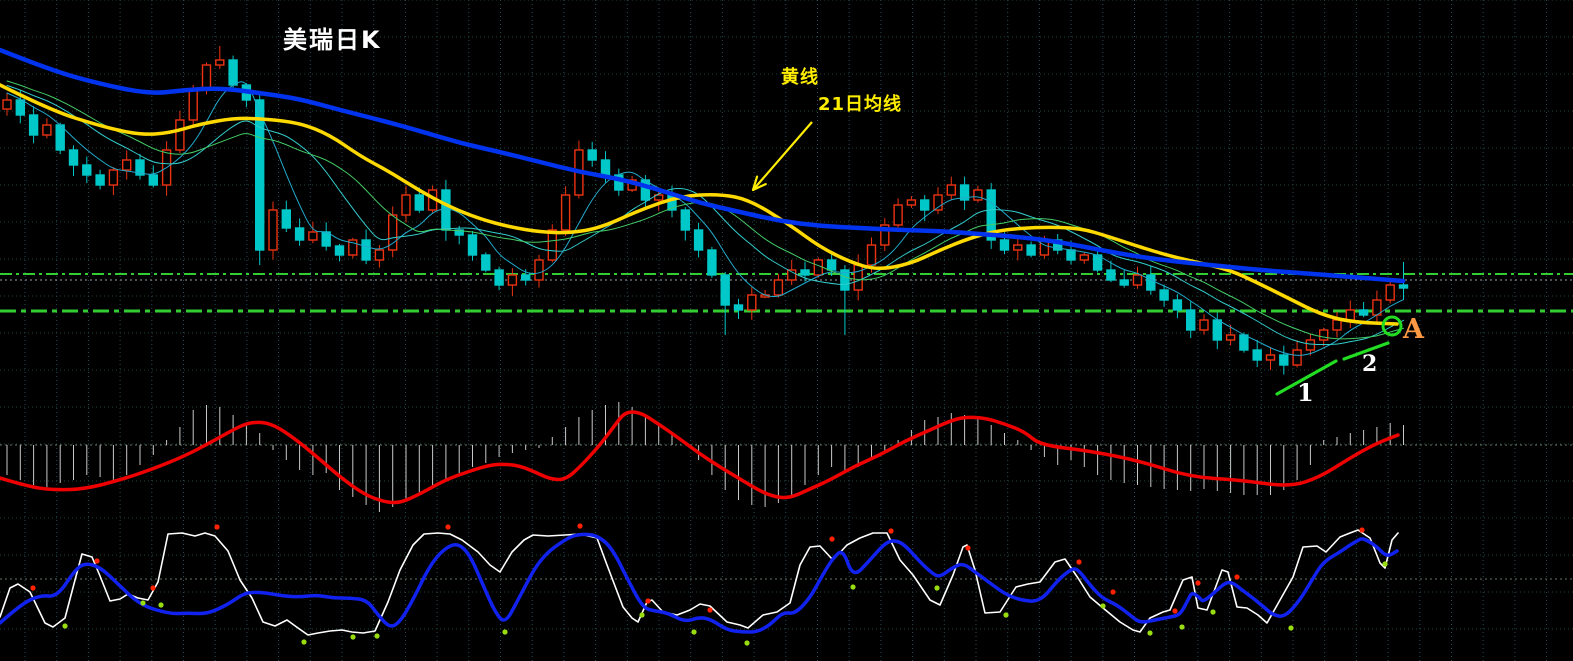  Describe the element at coordinates (332, 40) in the screenshot. I see `chart-title: 美瑞日K` at that location.